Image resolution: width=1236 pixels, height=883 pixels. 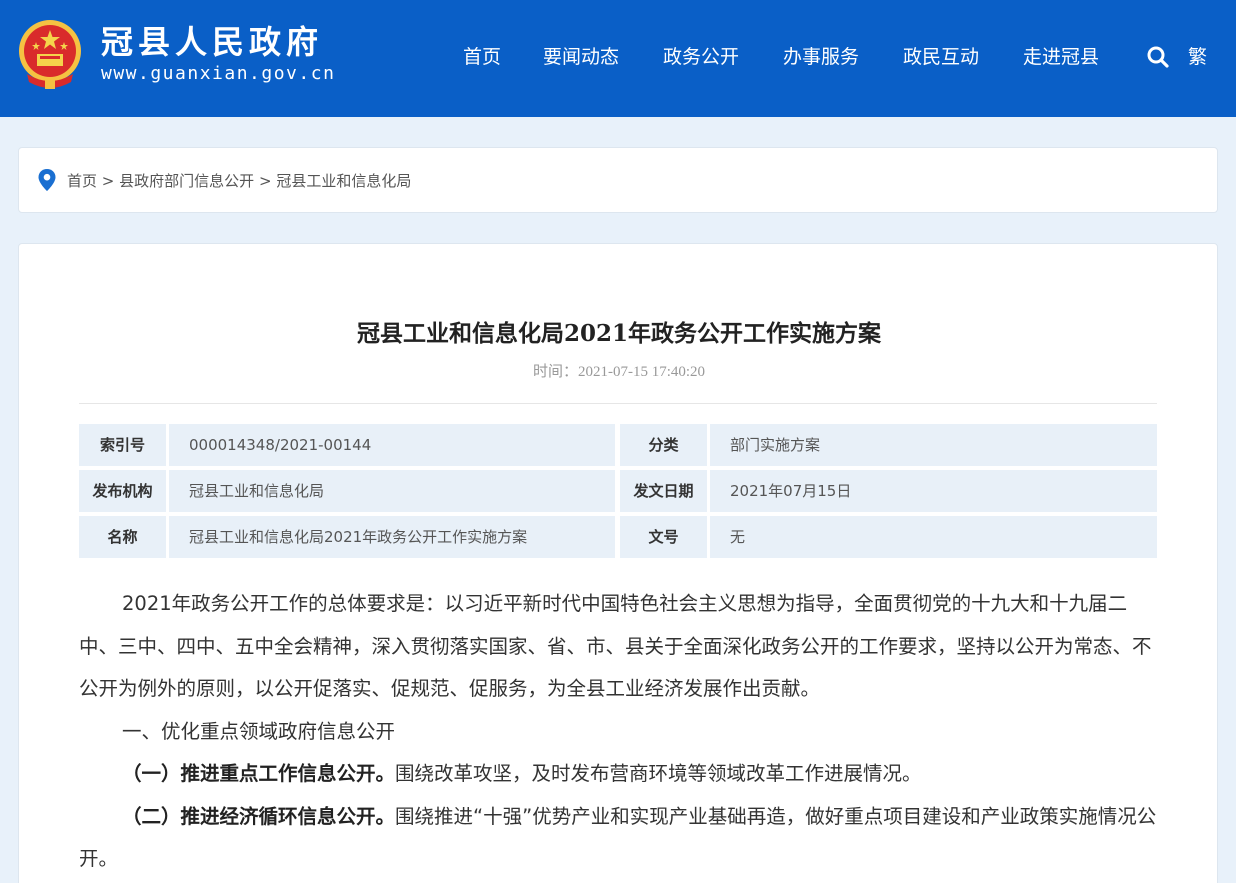 What do you see at coordinates (122, 537) in the screenshot?
I see `meta-label: 名称` at bounding box center [122, 537].